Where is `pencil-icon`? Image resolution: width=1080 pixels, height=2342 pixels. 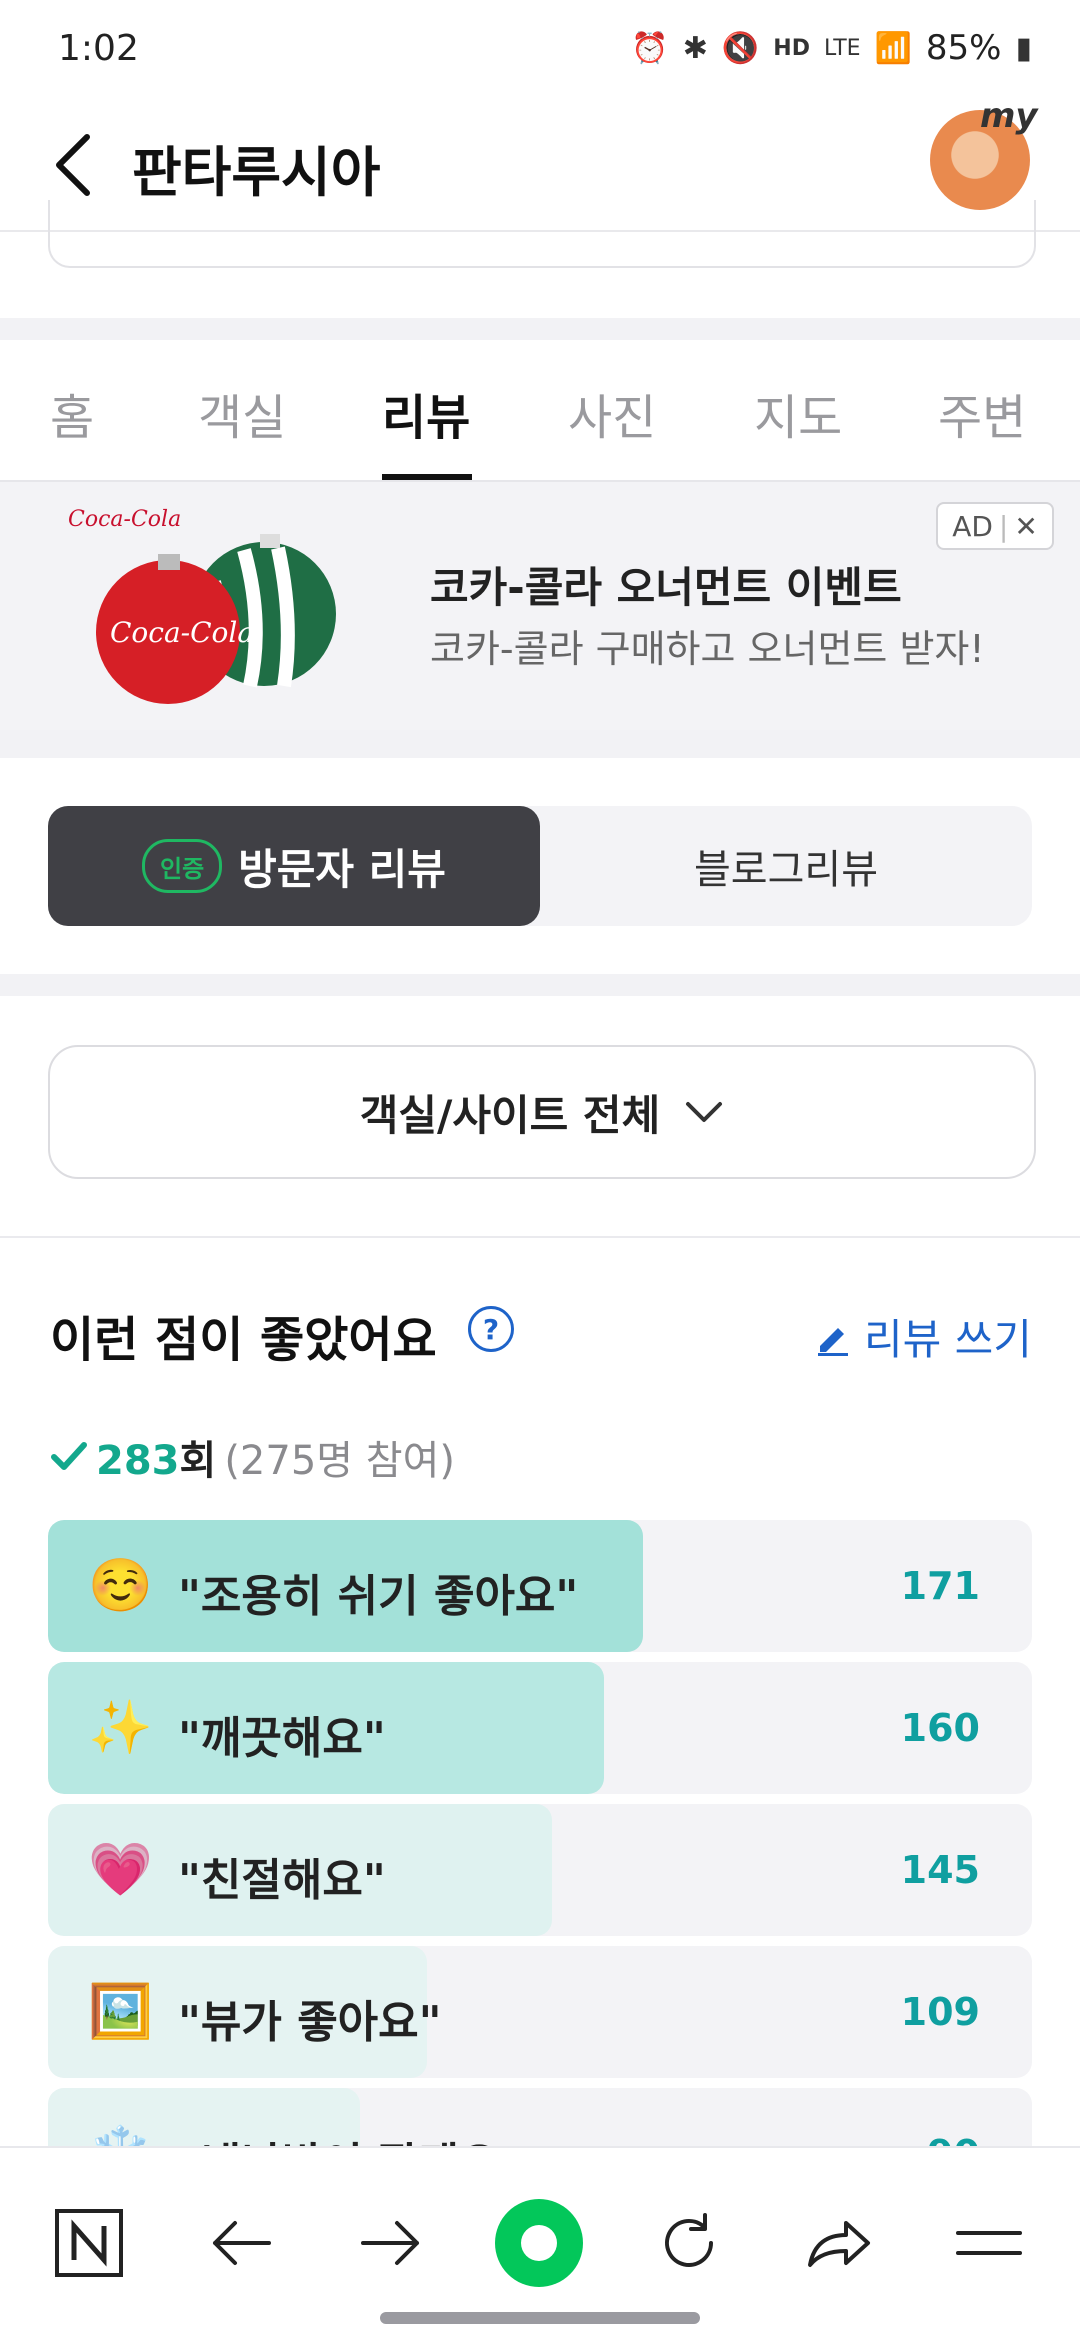
pencil-icon is located at coordinates (833, 1341).